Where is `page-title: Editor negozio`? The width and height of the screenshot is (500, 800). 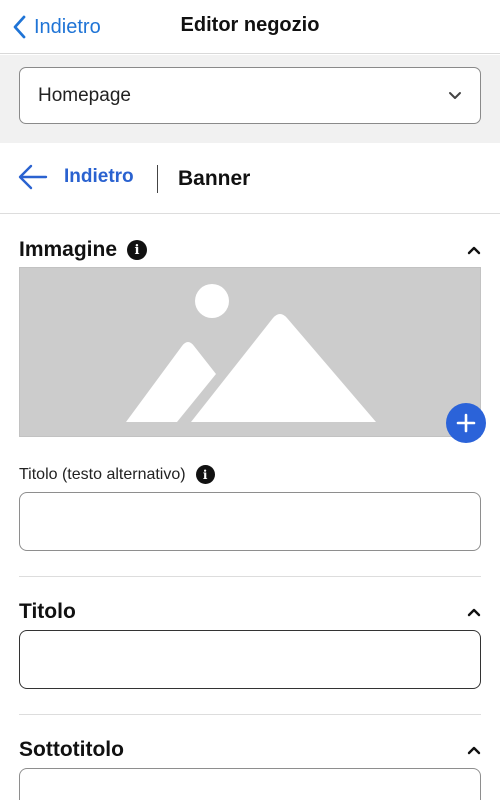 page-title: Editor negozio is located at coordinates (250, 25).